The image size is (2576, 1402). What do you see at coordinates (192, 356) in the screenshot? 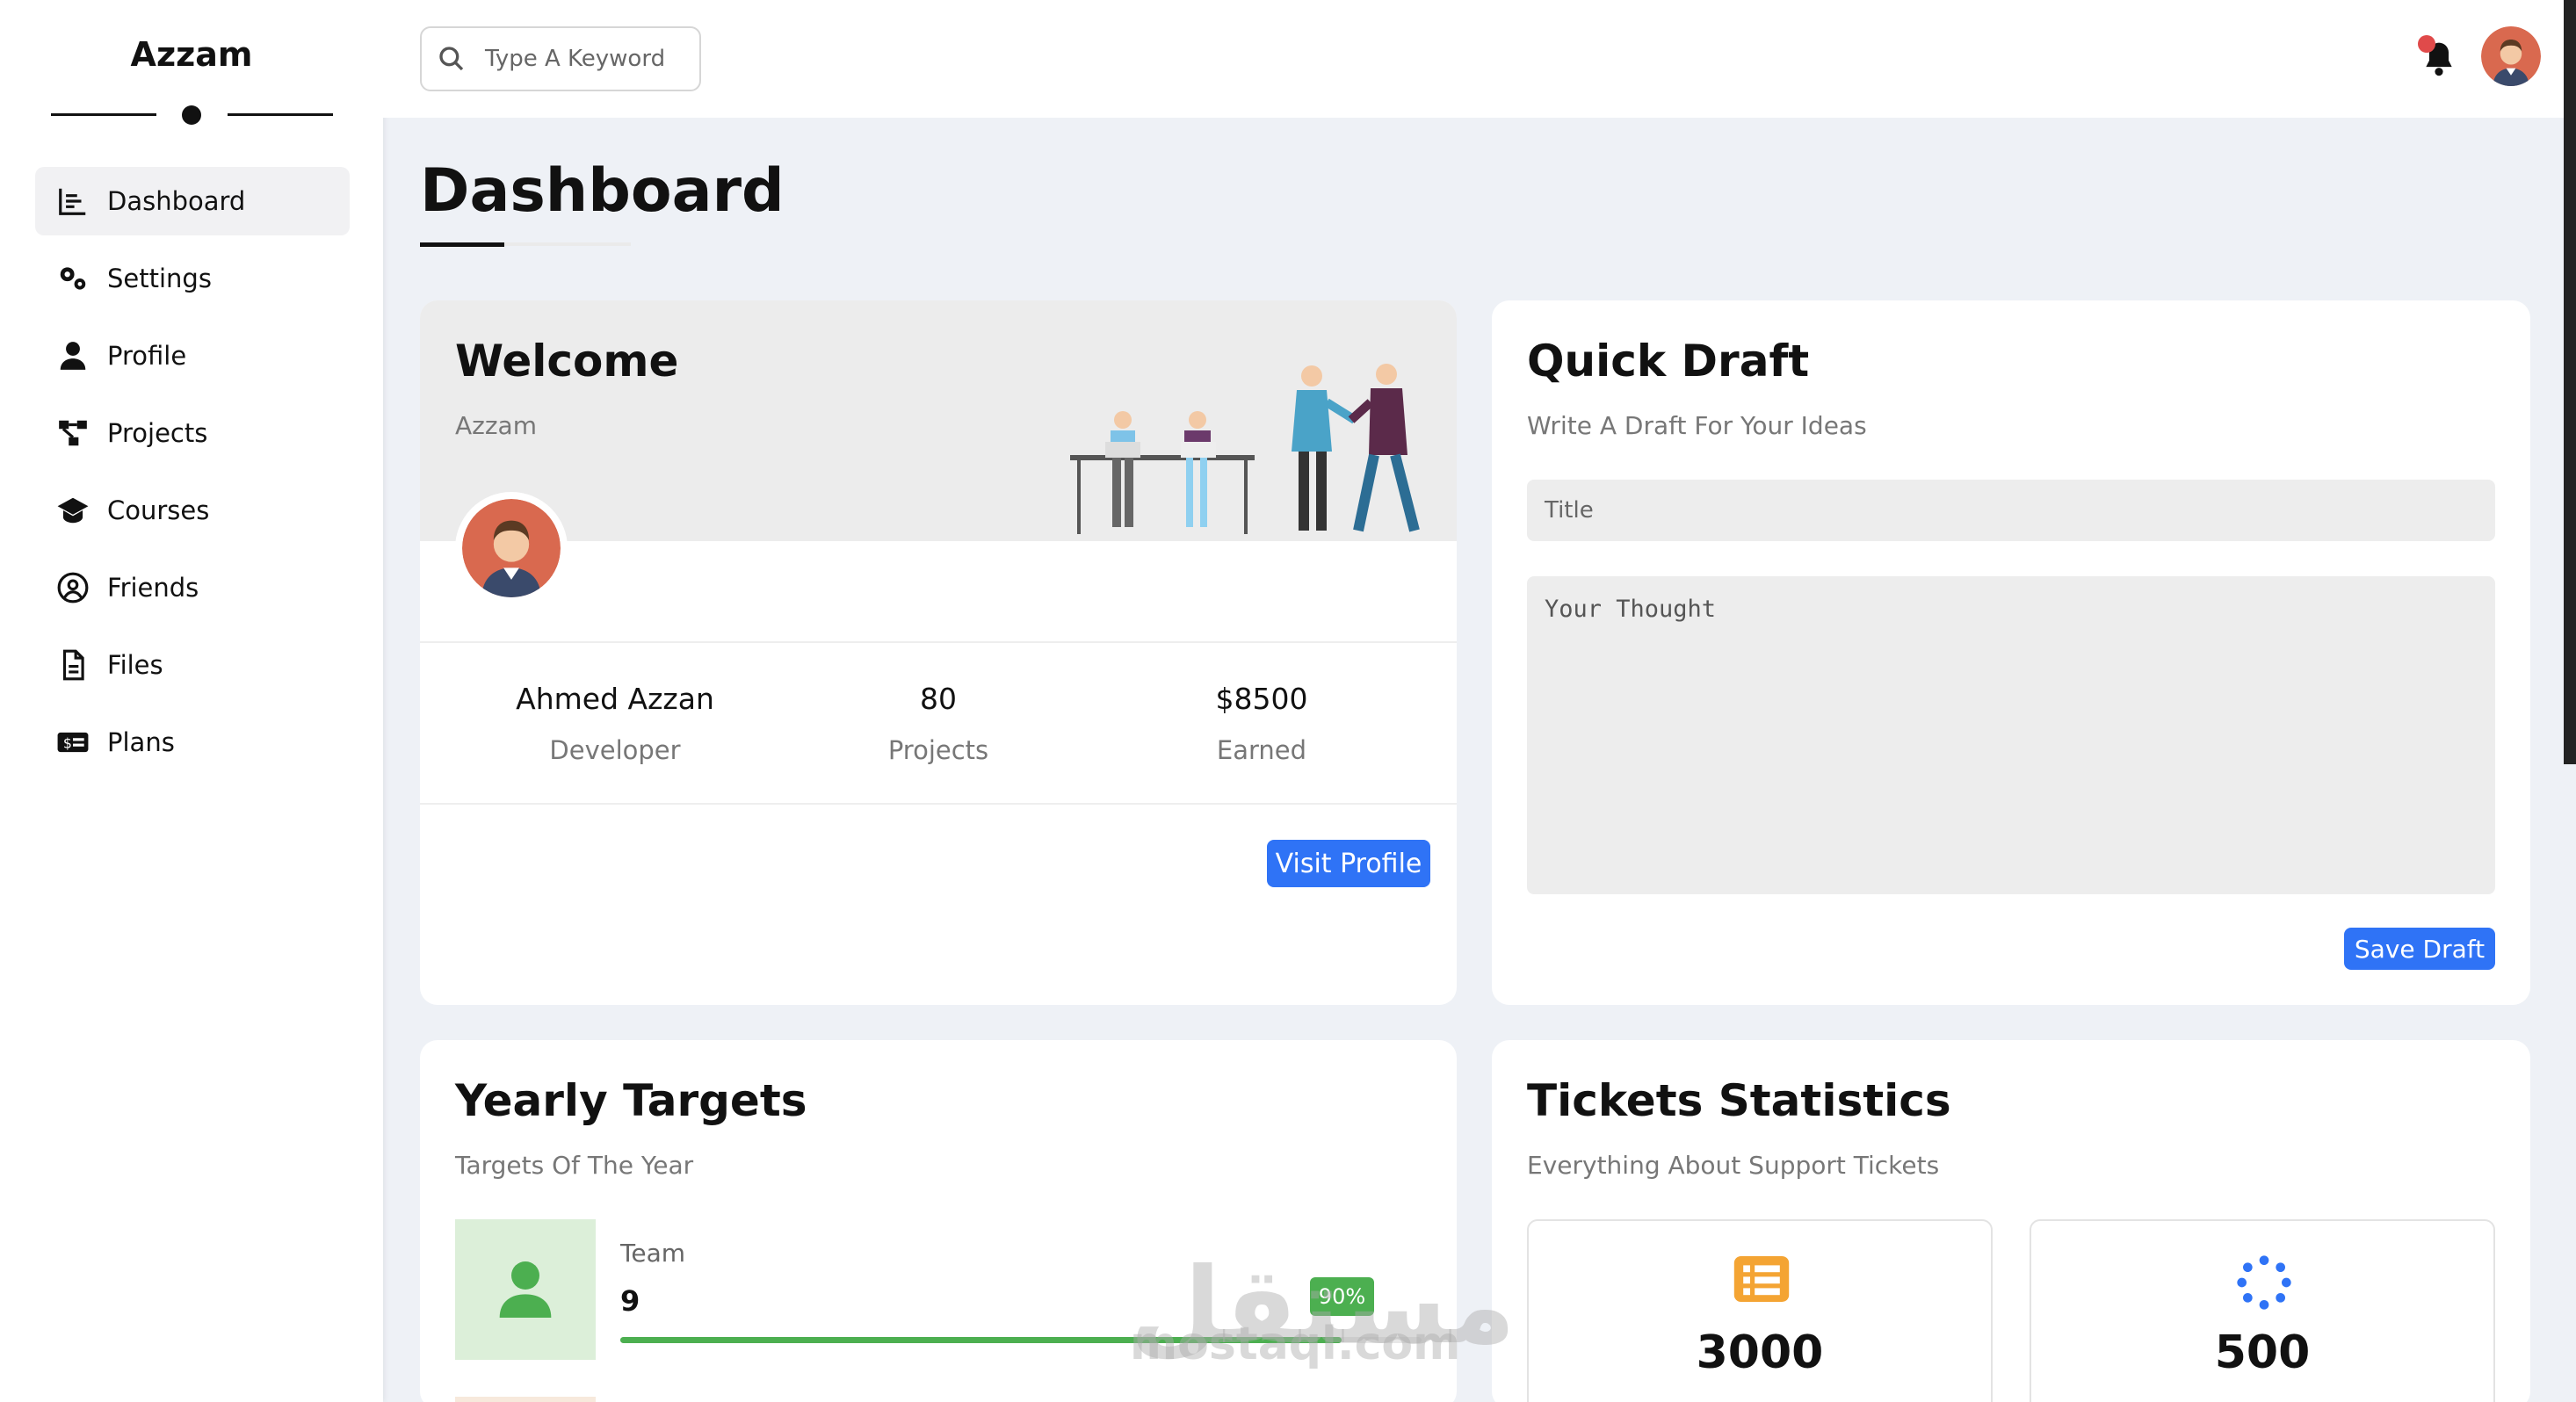
I see `sidebar-item-profile: Profile` at bounding box center [192, 356].